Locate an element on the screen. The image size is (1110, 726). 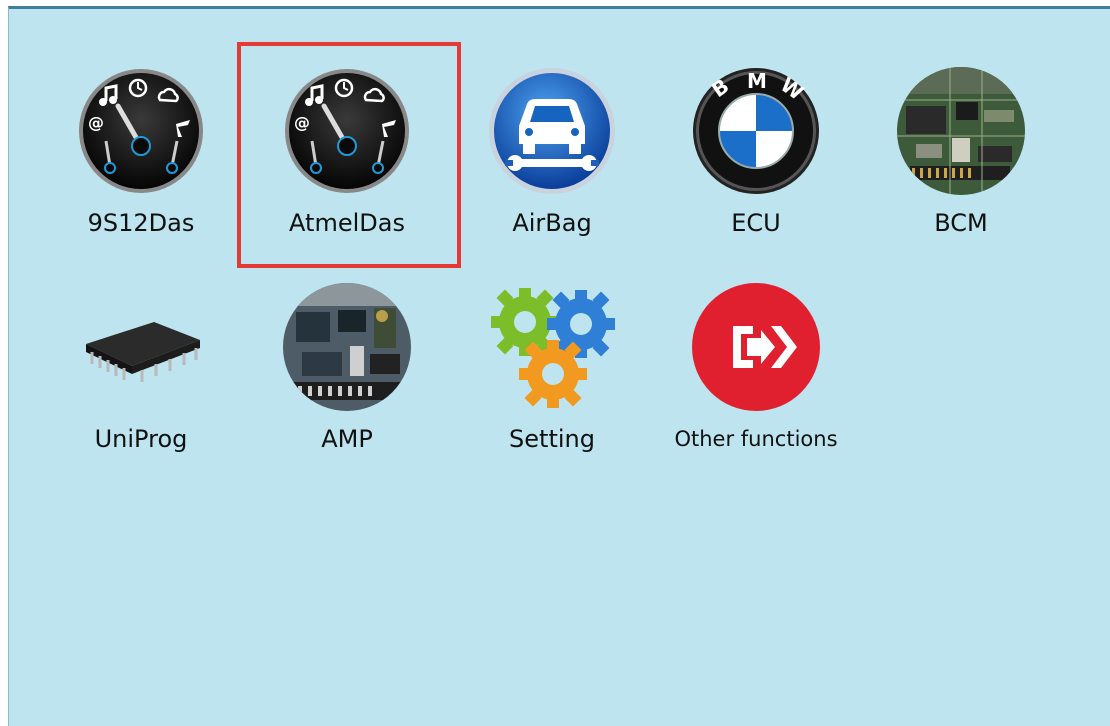
app-label: Other functions is located at coordinates (756, 439).